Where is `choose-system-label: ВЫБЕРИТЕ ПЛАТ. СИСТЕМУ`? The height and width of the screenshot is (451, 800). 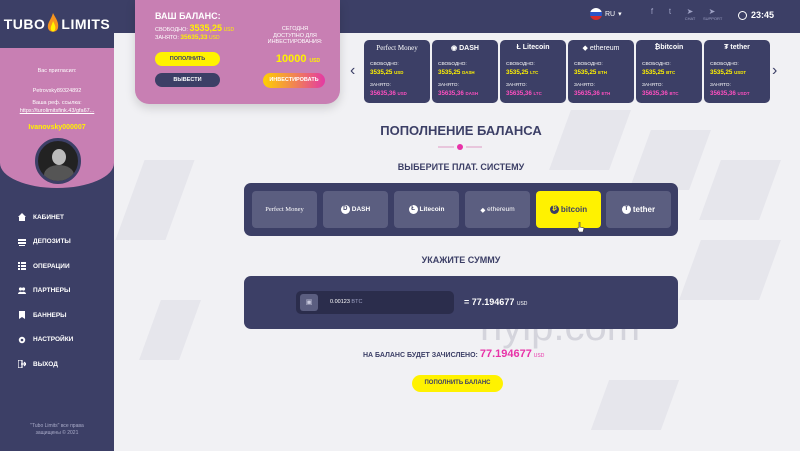 choose-system-label: ВЫБЕРИТЕ ПЛАТ. СИСТЕМУ is located at coordinates (461, 167).